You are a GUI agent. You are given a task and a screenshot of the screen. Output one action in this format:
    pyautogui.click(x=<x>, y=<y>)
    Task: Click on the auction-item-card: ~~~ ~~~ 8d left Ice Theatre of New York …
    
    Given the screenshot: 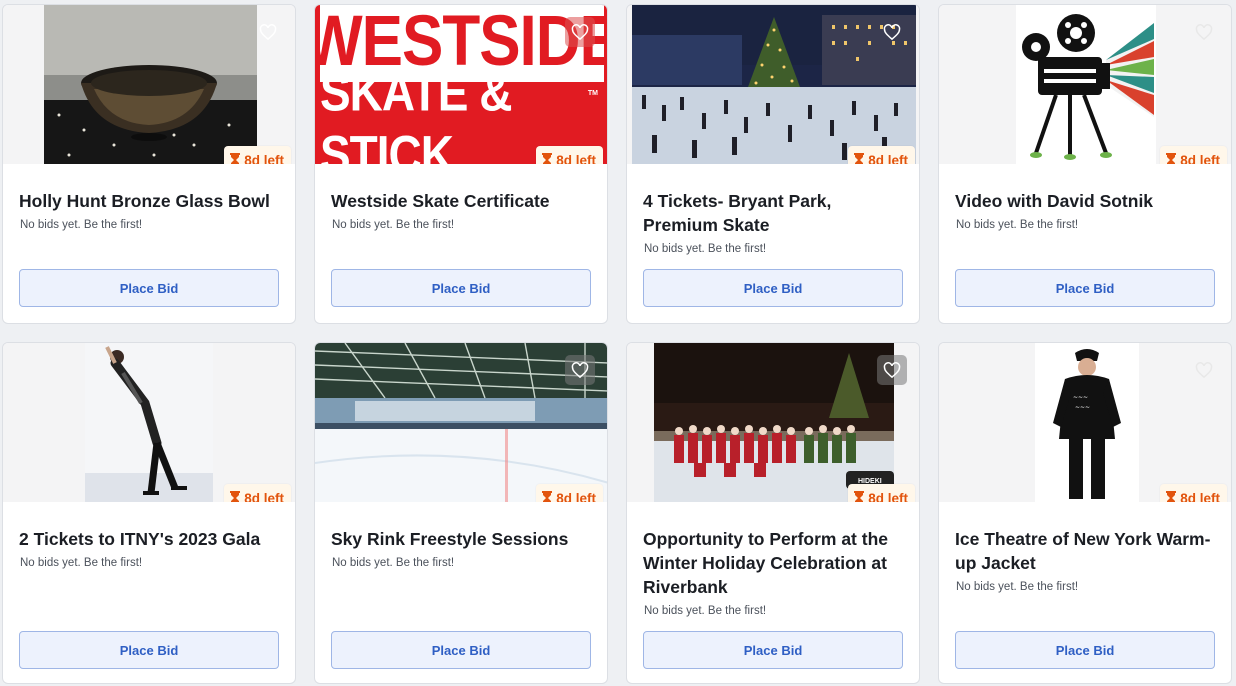 What is the action you would take?
    pyautogui.click(x=1085, y=513)
    